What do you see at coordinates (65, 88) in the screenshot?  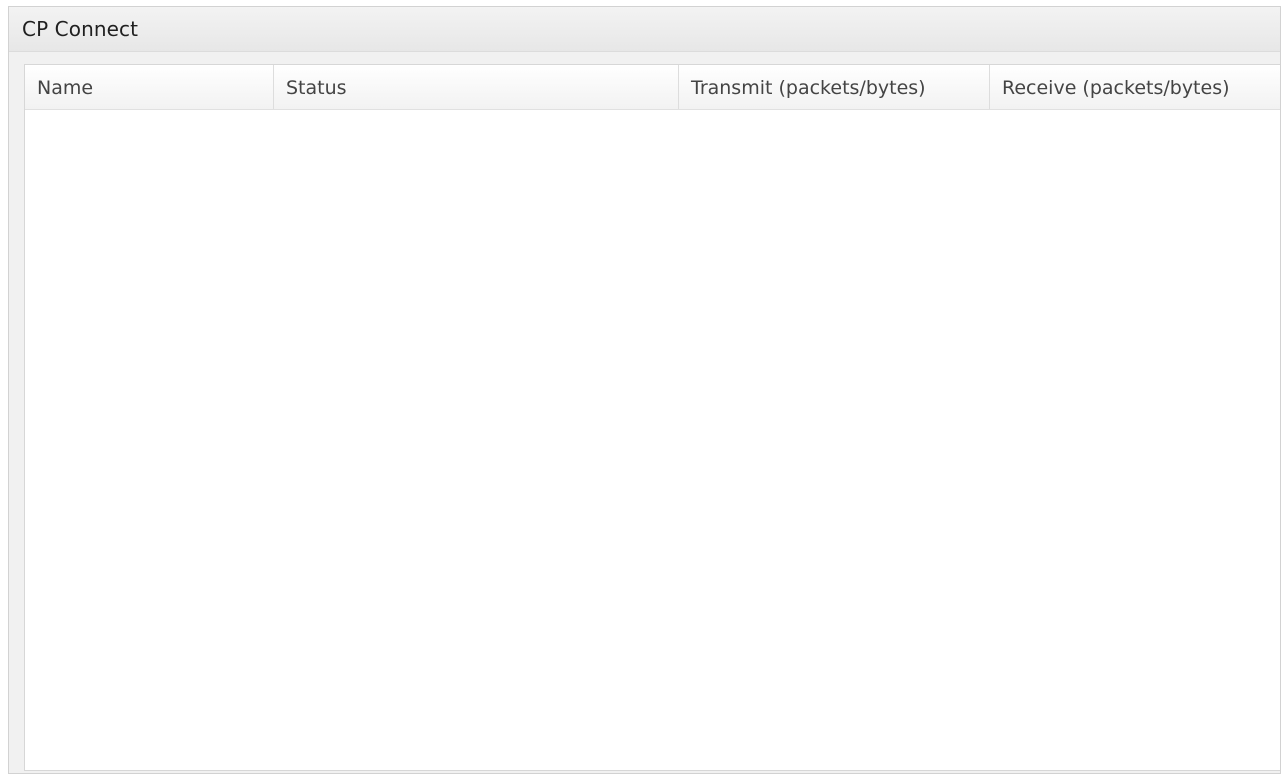 I see `column-header-name-label: Name` at bounding box center [65, 88].